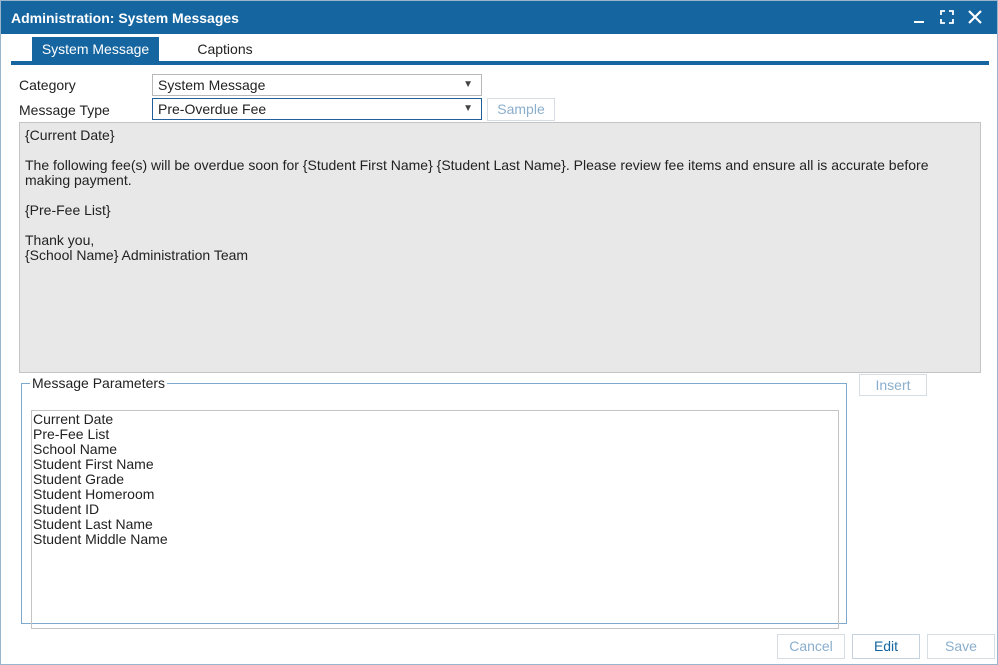  I want to click on edit-button: Edit, so click(886, 646).